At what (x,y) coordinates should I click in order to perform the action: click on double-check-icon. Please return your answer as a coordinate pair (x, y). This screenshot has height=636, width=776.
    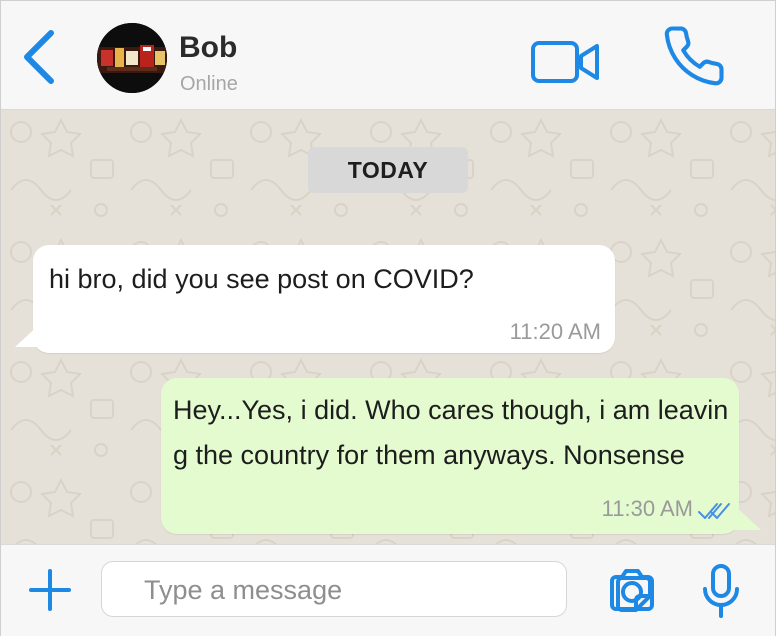
    Looking at the image, I should click on (714, 511).